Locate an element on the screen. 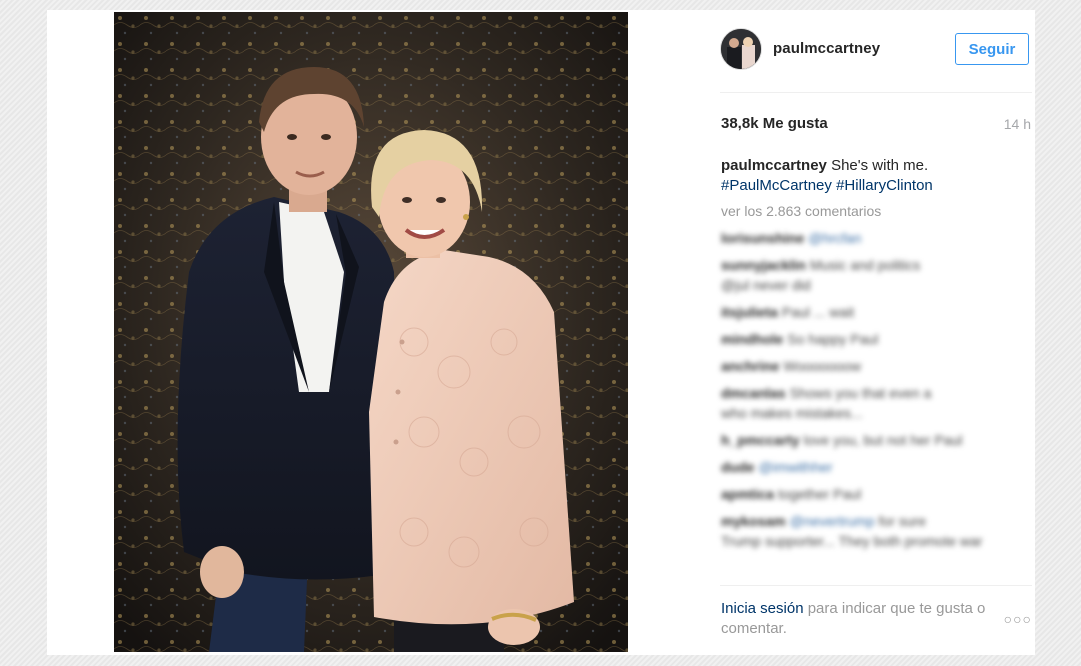 Image resolution: width=1081 pixels, height=666 pixels. avatar-image is located at coordinates (741, 49).